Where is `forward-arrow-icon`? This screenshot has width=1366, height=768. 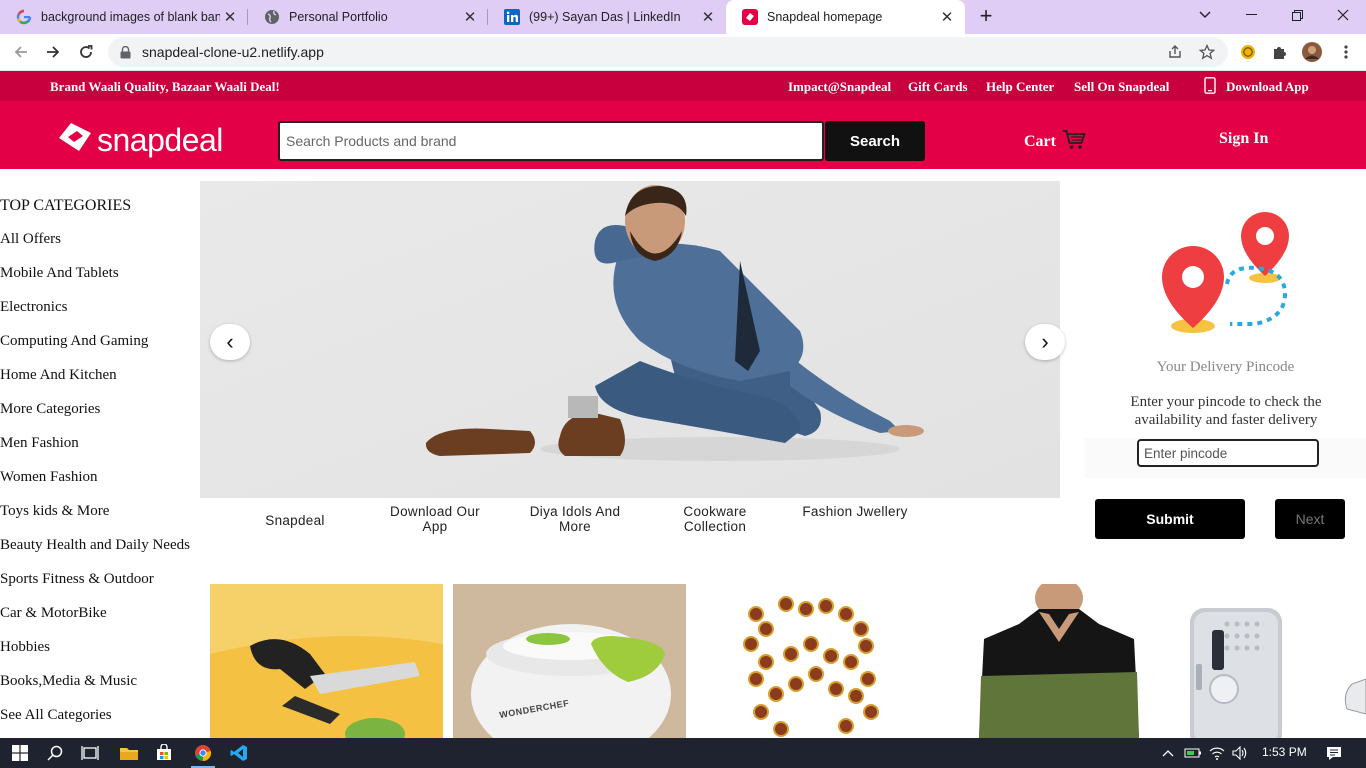
forward-arrow-icon is located at coordinates (53, 52).